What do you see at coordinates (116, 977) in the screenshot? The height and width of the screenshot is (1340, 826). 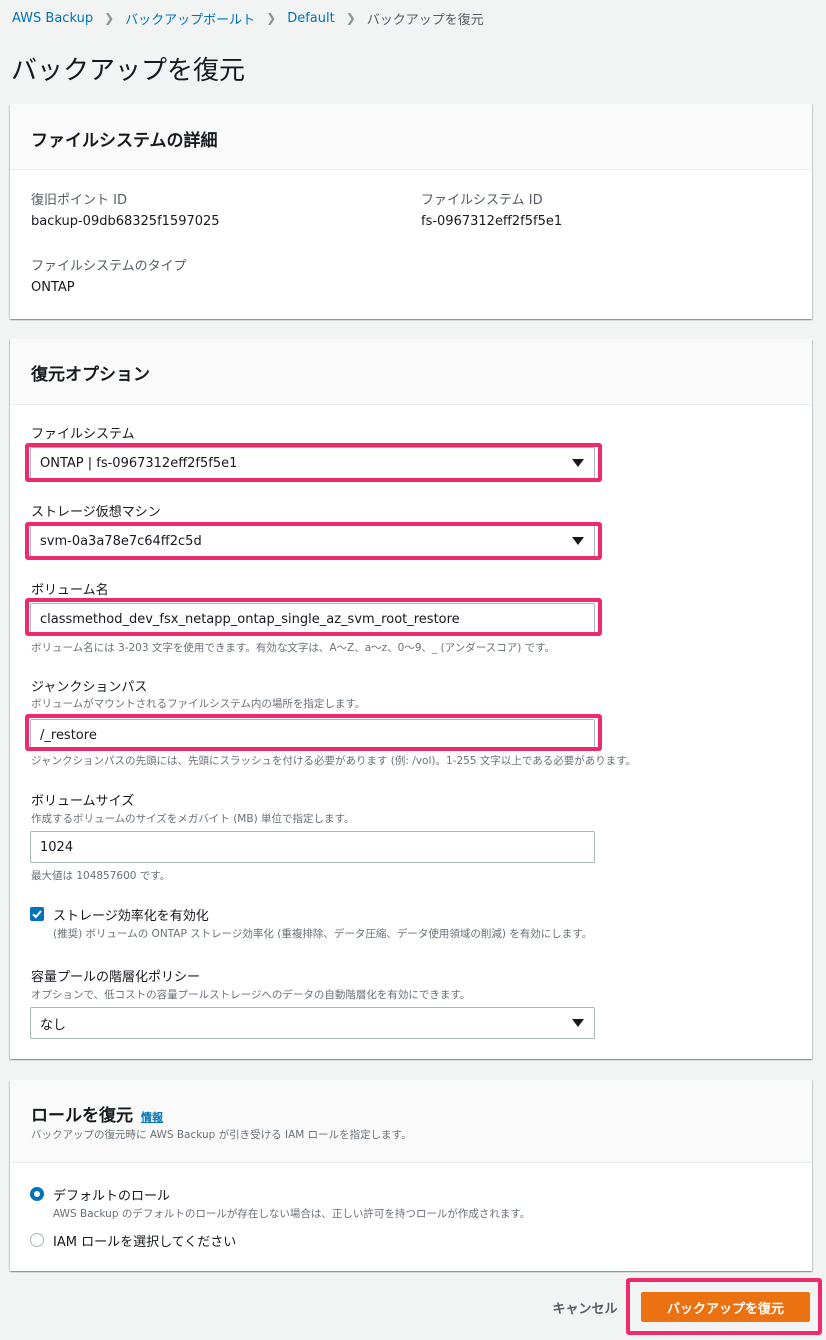 I see `tiering-policy-label: 容量プールの階層化ポリシー` at bounding box center [116, 977].